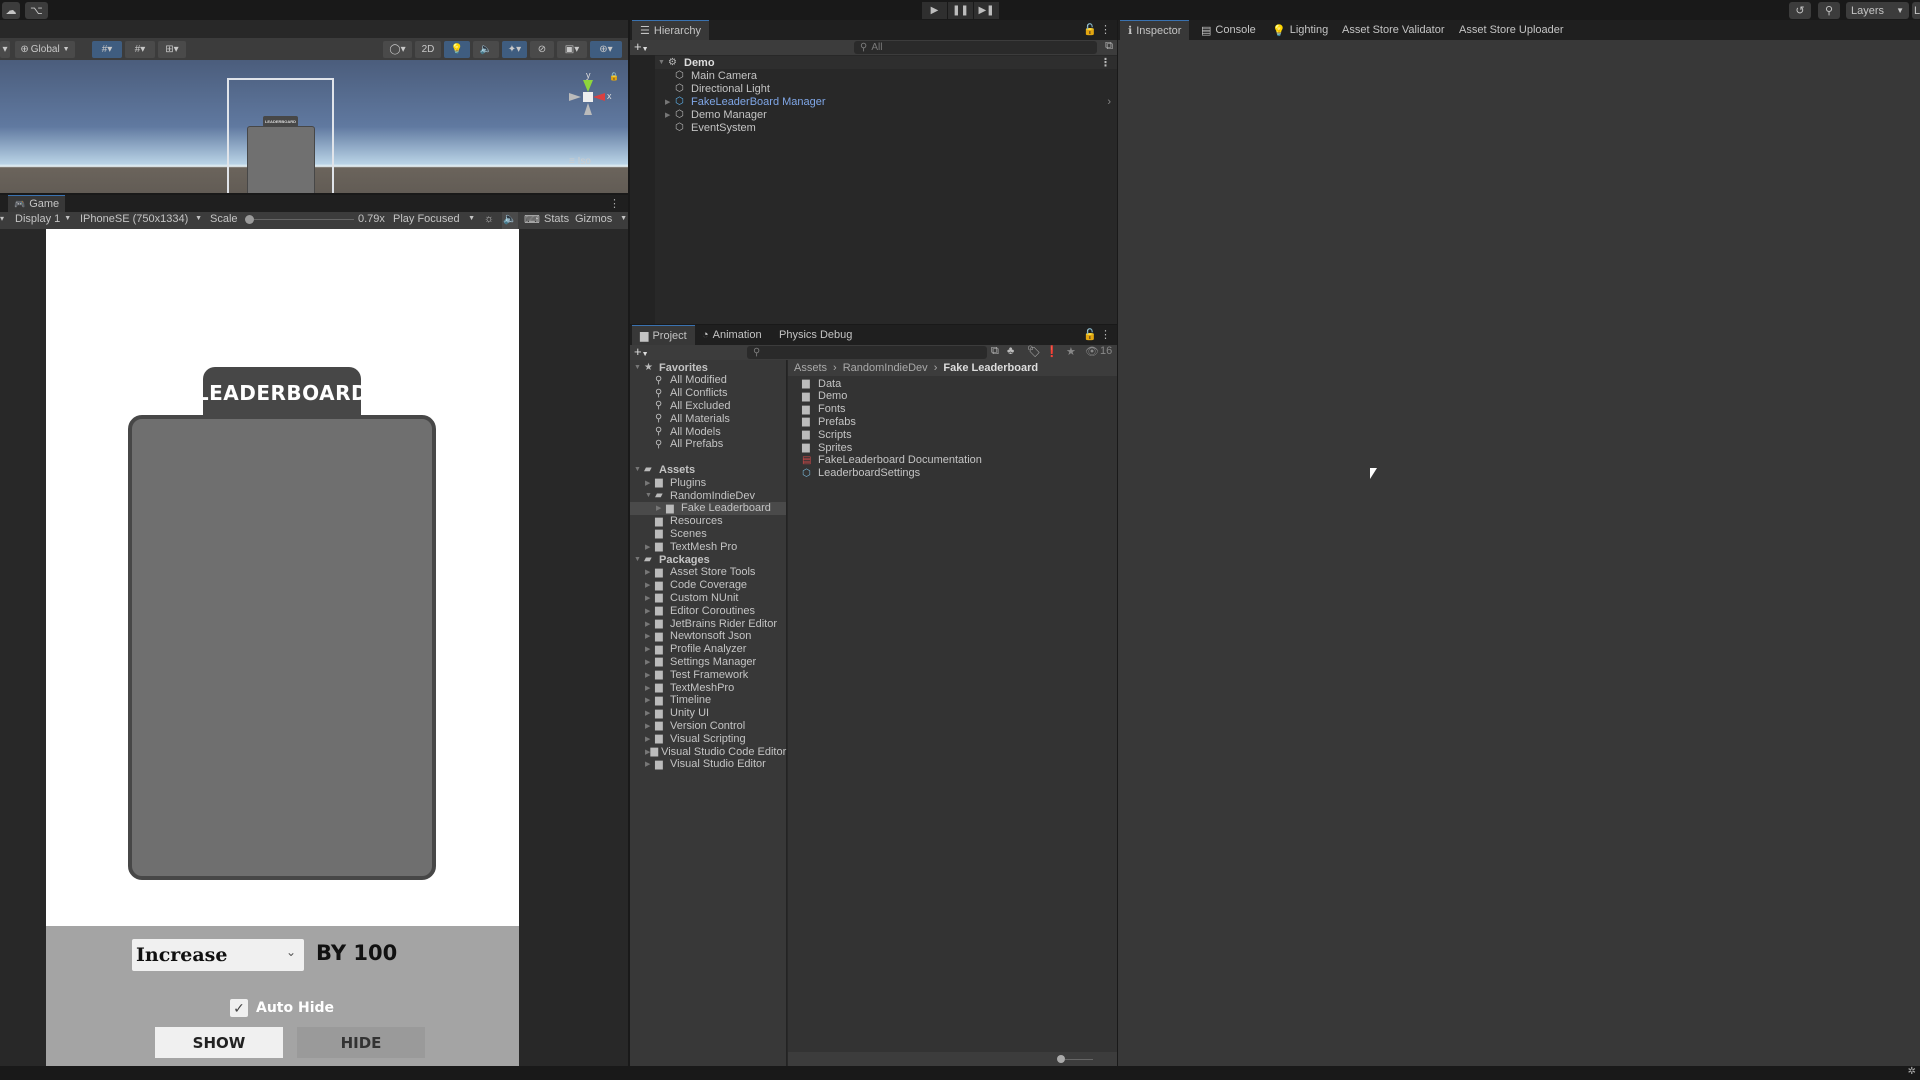 The height and width of the screenshot is (1080, 1920). Describe the element at coordinates (219, 1042) in the screenshot. I see `show-button: SHOW` at that location.